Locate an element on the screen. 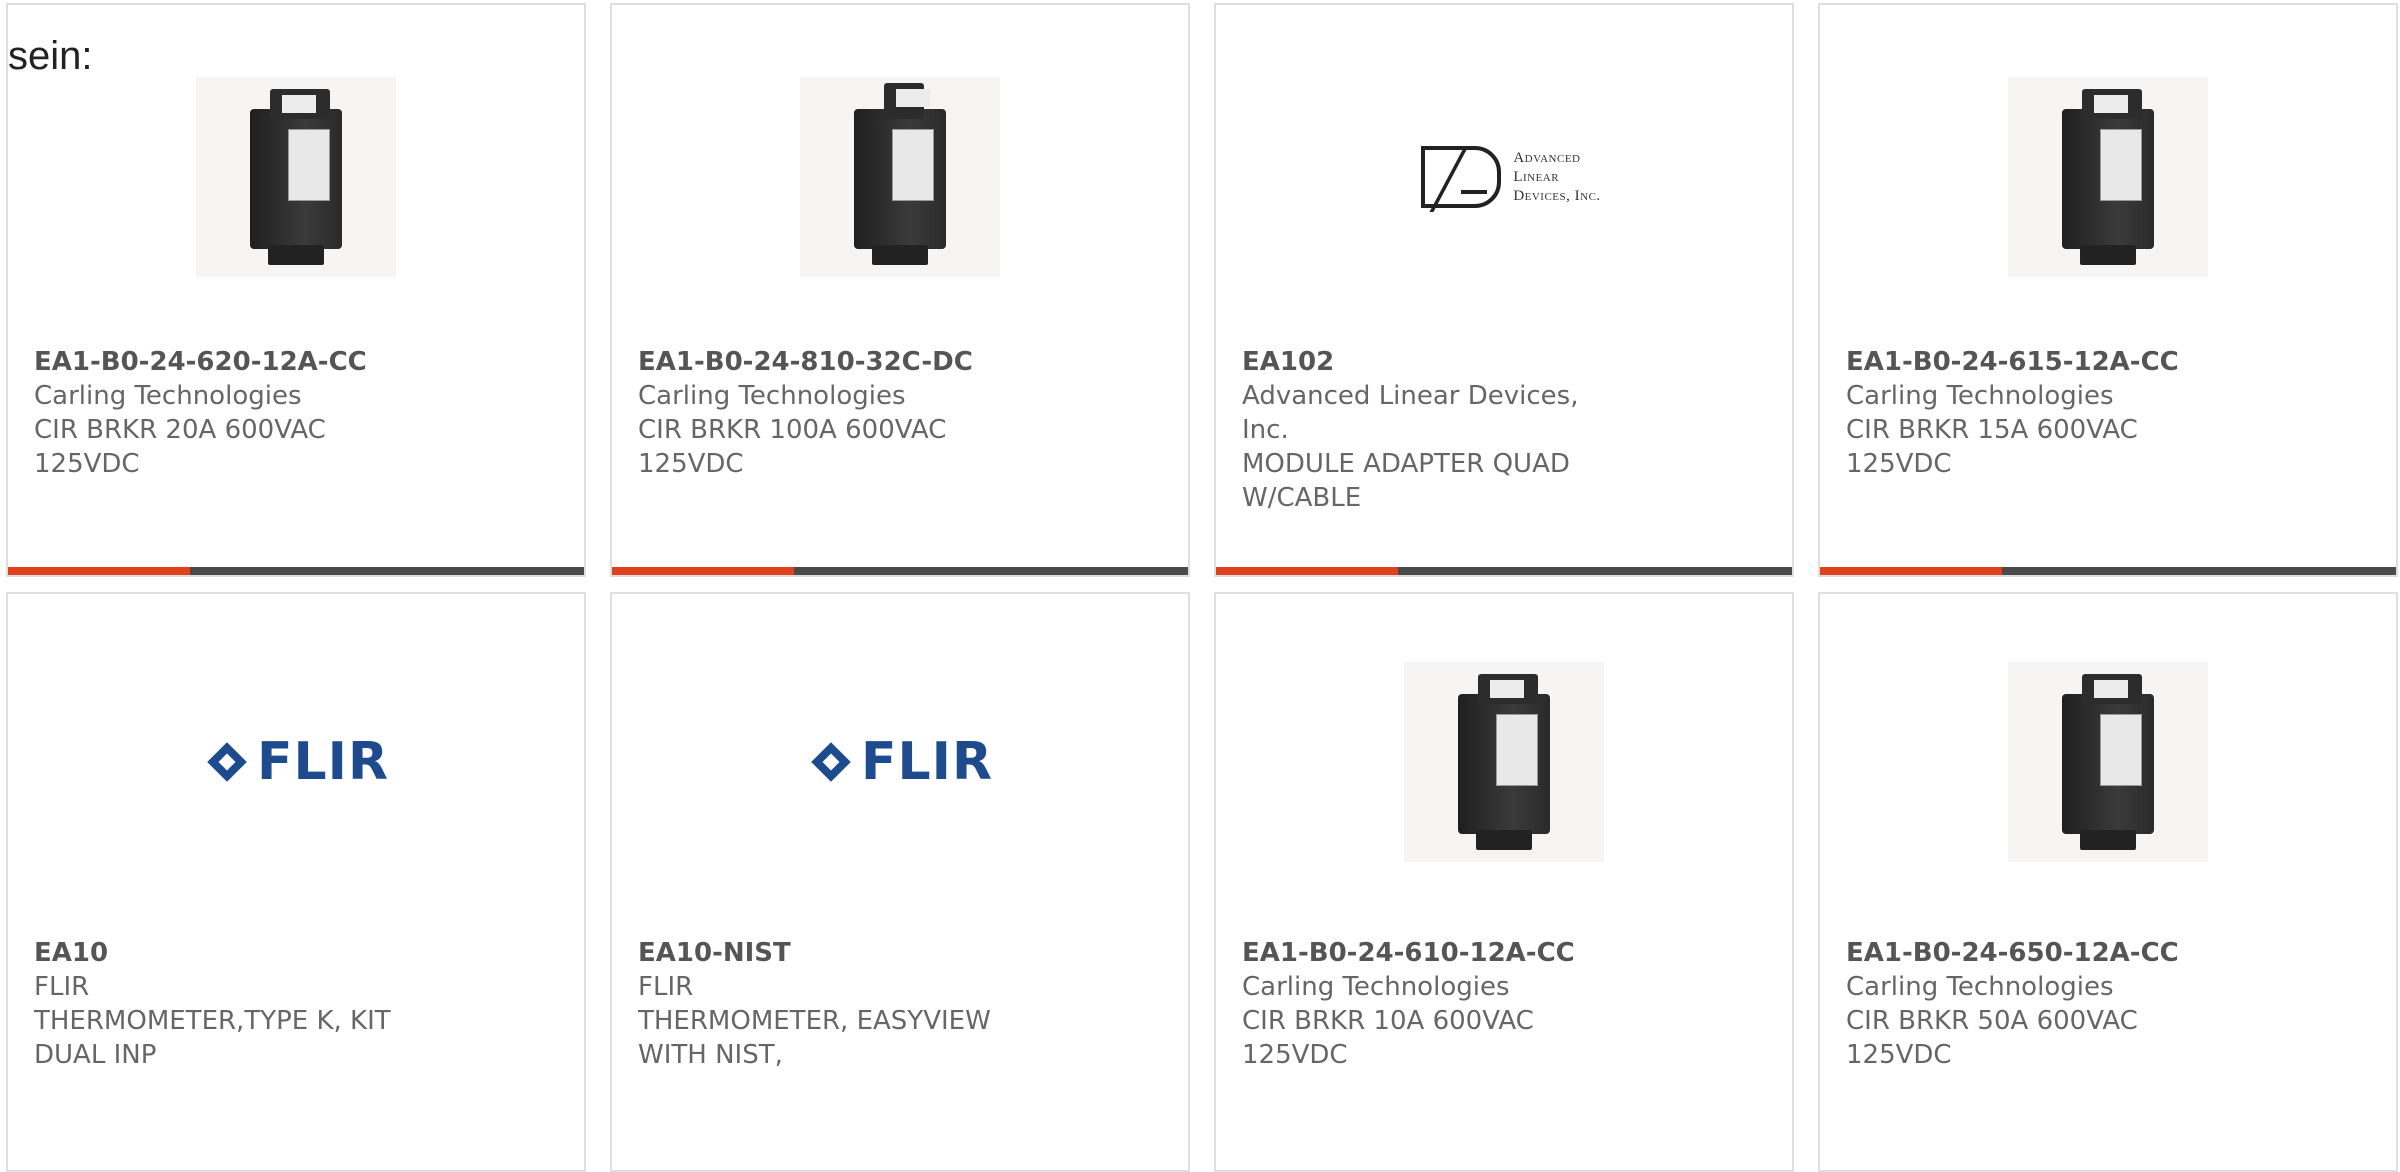  description: CIR BRKR 100A 600VAC 125VDC is located at coordinates (792, 447).